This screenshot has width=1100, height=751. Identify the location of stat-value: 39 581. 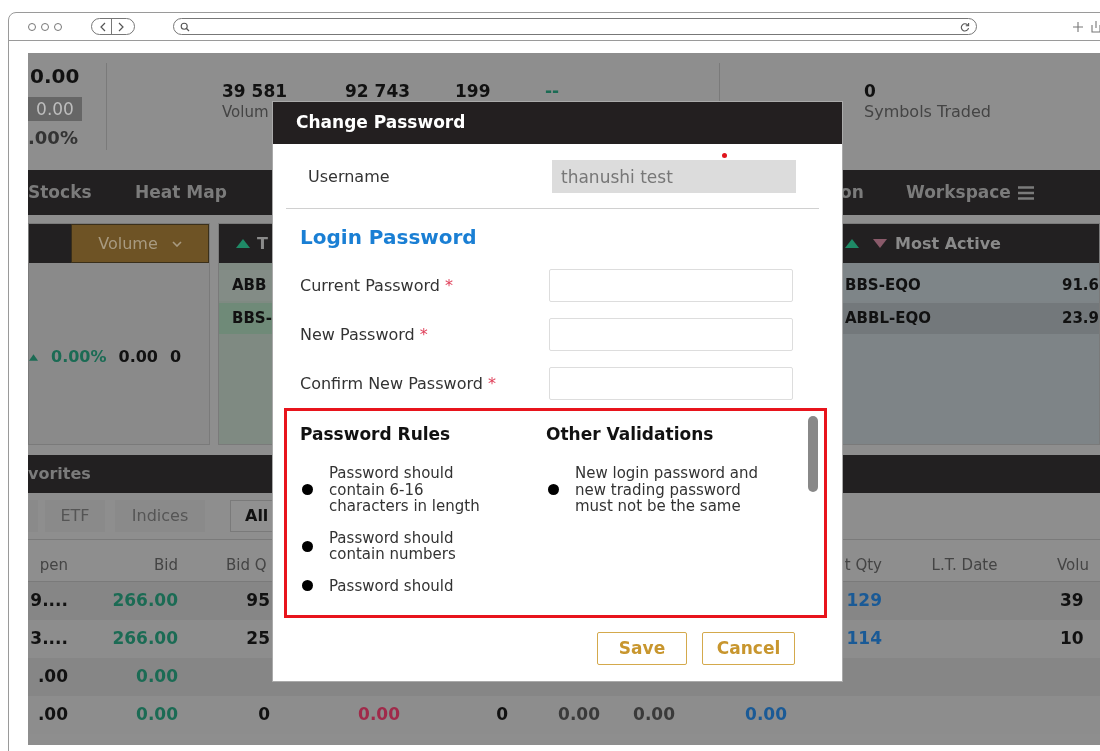
(255, 91).